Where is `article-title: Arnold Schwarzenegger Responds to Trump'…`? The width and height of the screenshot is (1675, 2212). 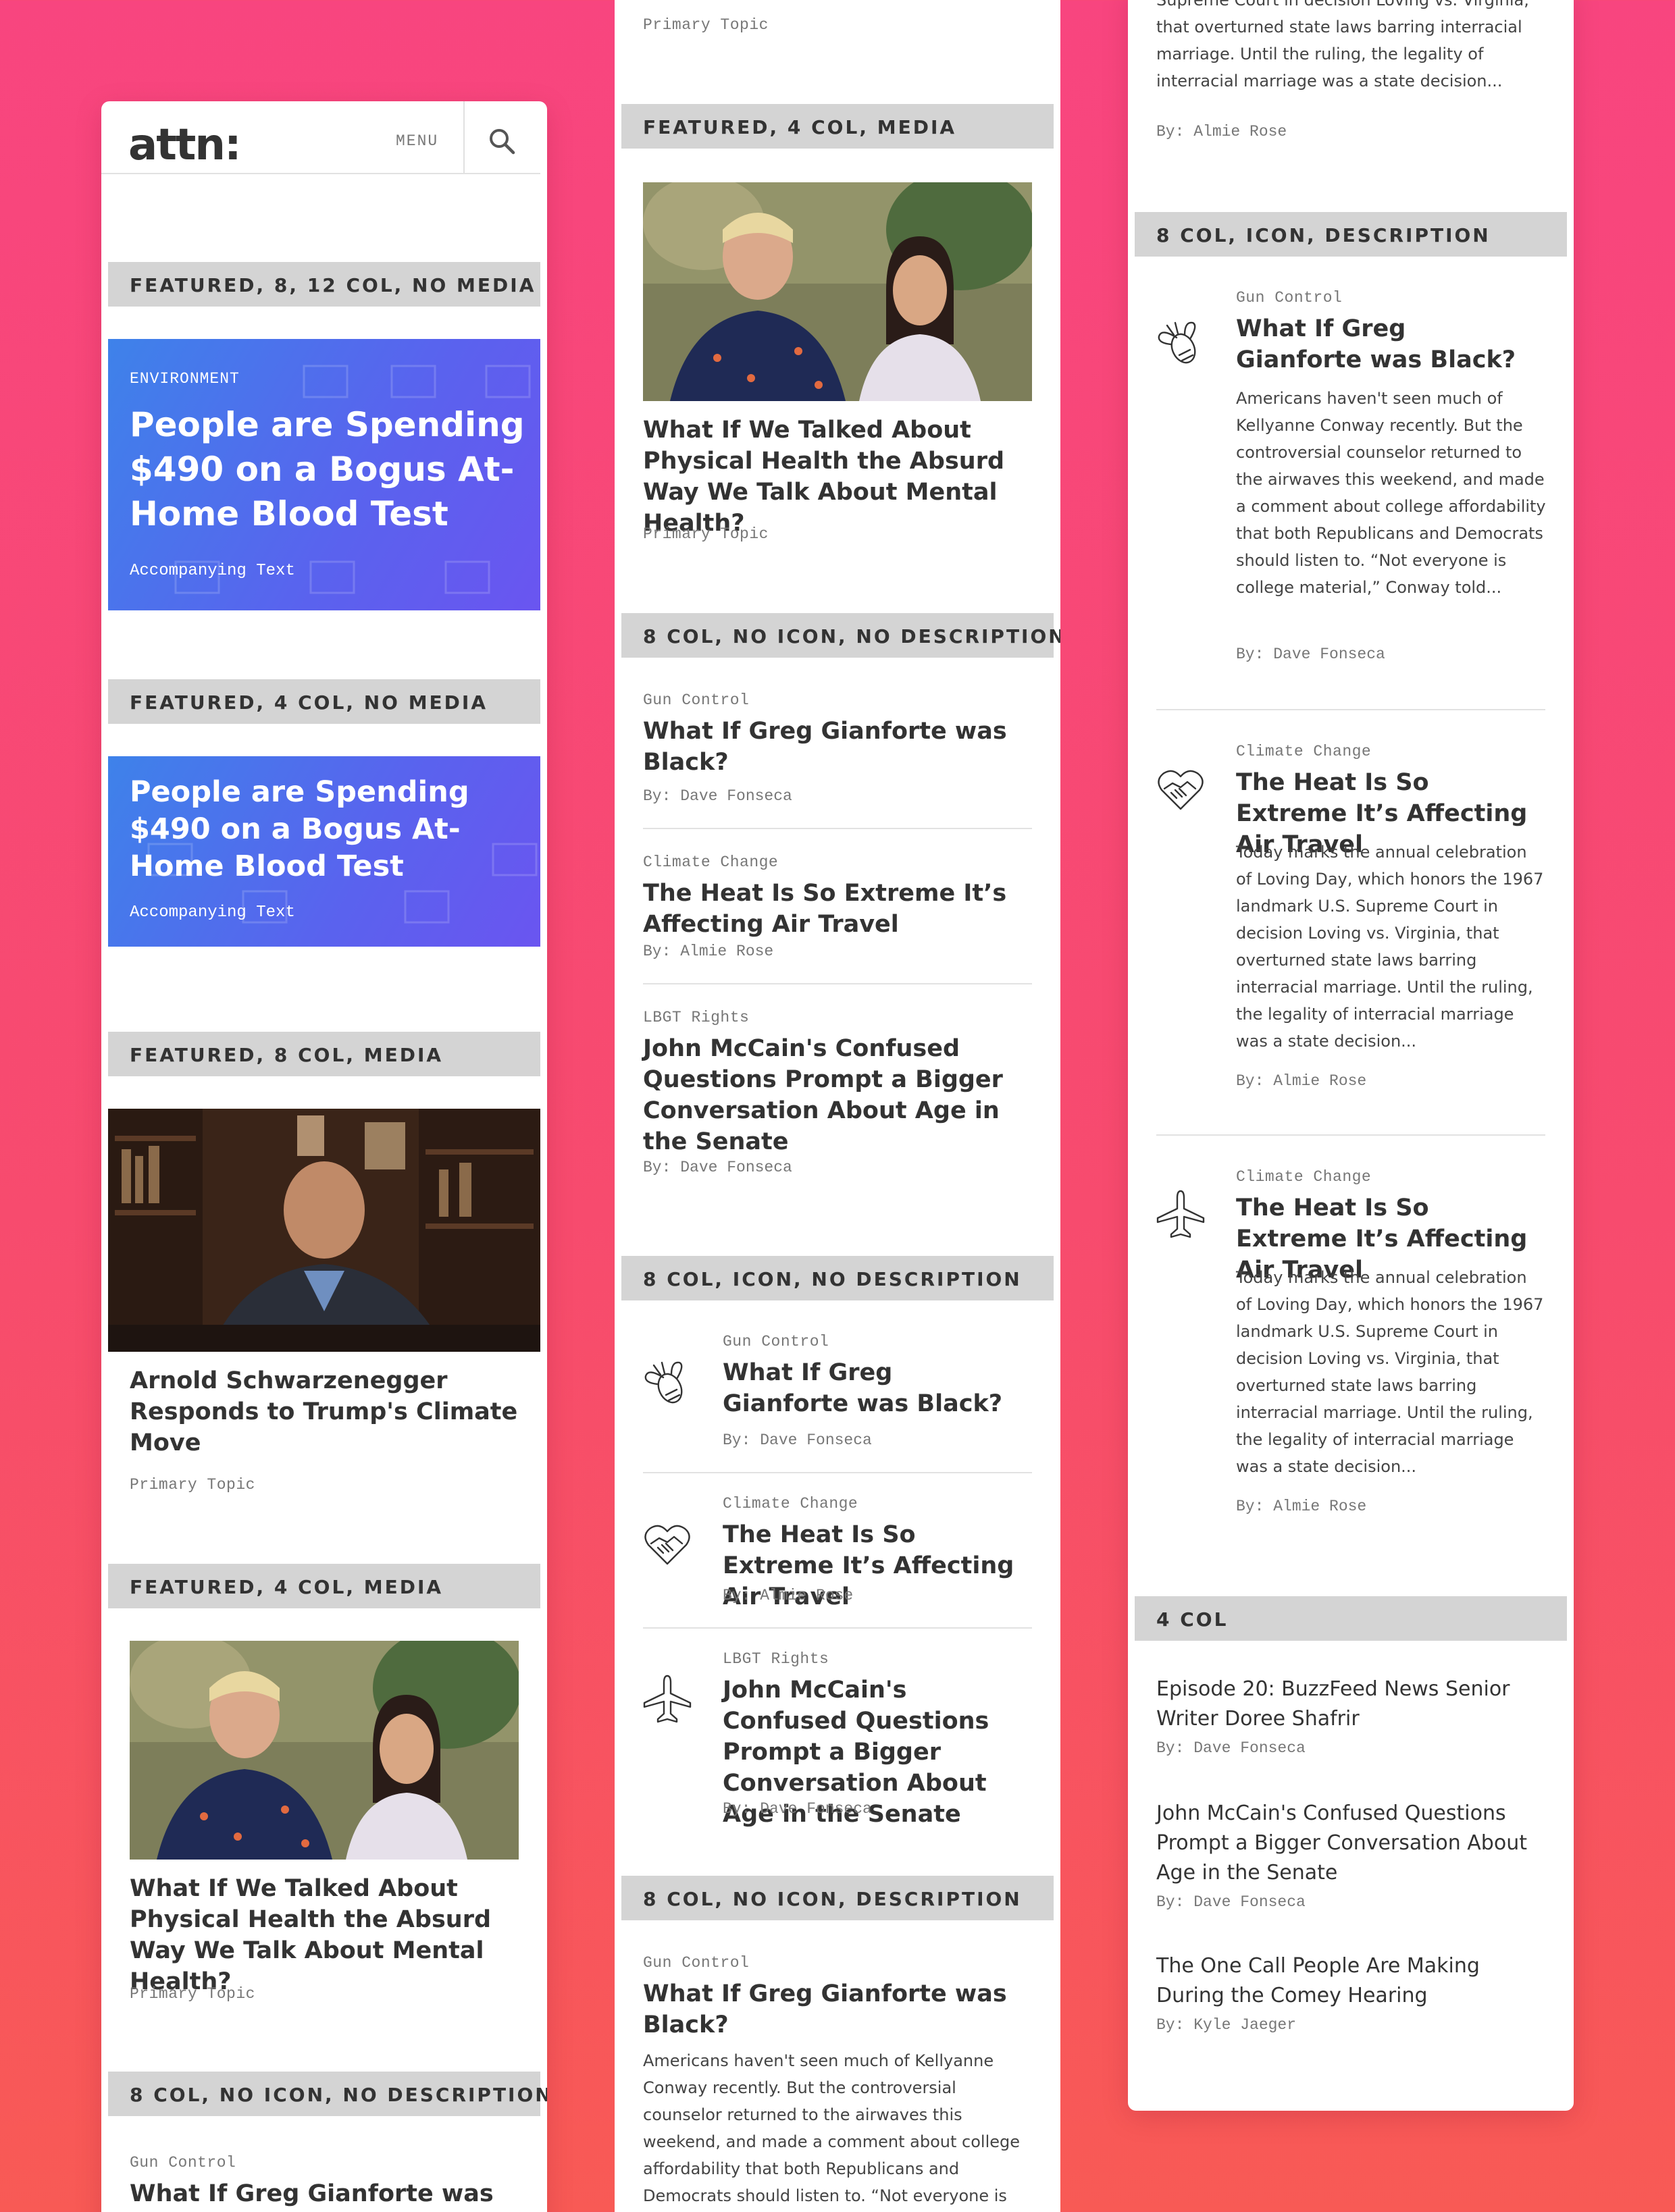
article-title: Arnold Schwarzenegger Responds to Trump'… is located at coordinates (325, 1411).